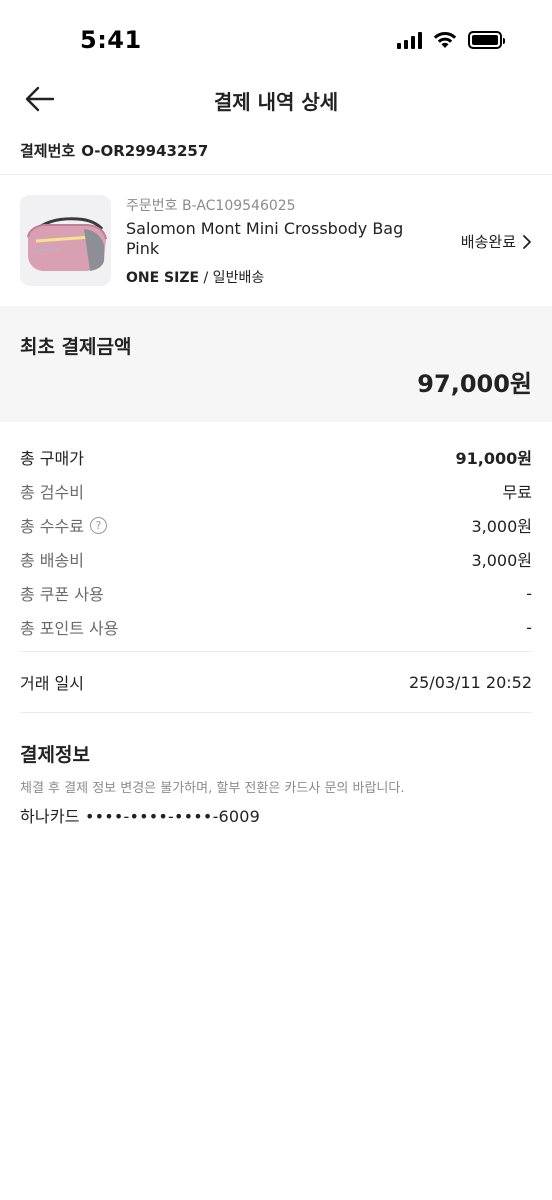 This screenshot has height=1200, width=552. I want to click on payment-number-value: O-OR29943257, so click(145, 151).